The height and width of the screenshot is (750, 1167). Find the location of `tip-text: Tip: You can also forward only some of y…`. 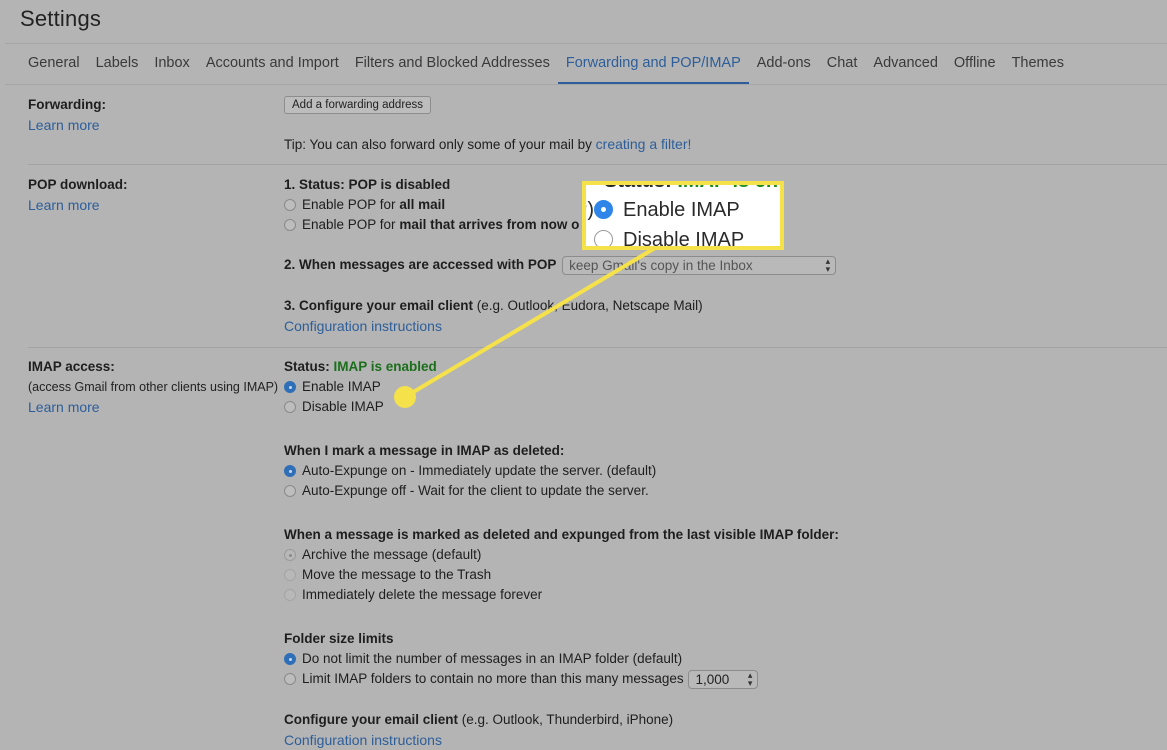

tip-text: Tip: You can also forward only some of y… is located at coordinates (440, 144).